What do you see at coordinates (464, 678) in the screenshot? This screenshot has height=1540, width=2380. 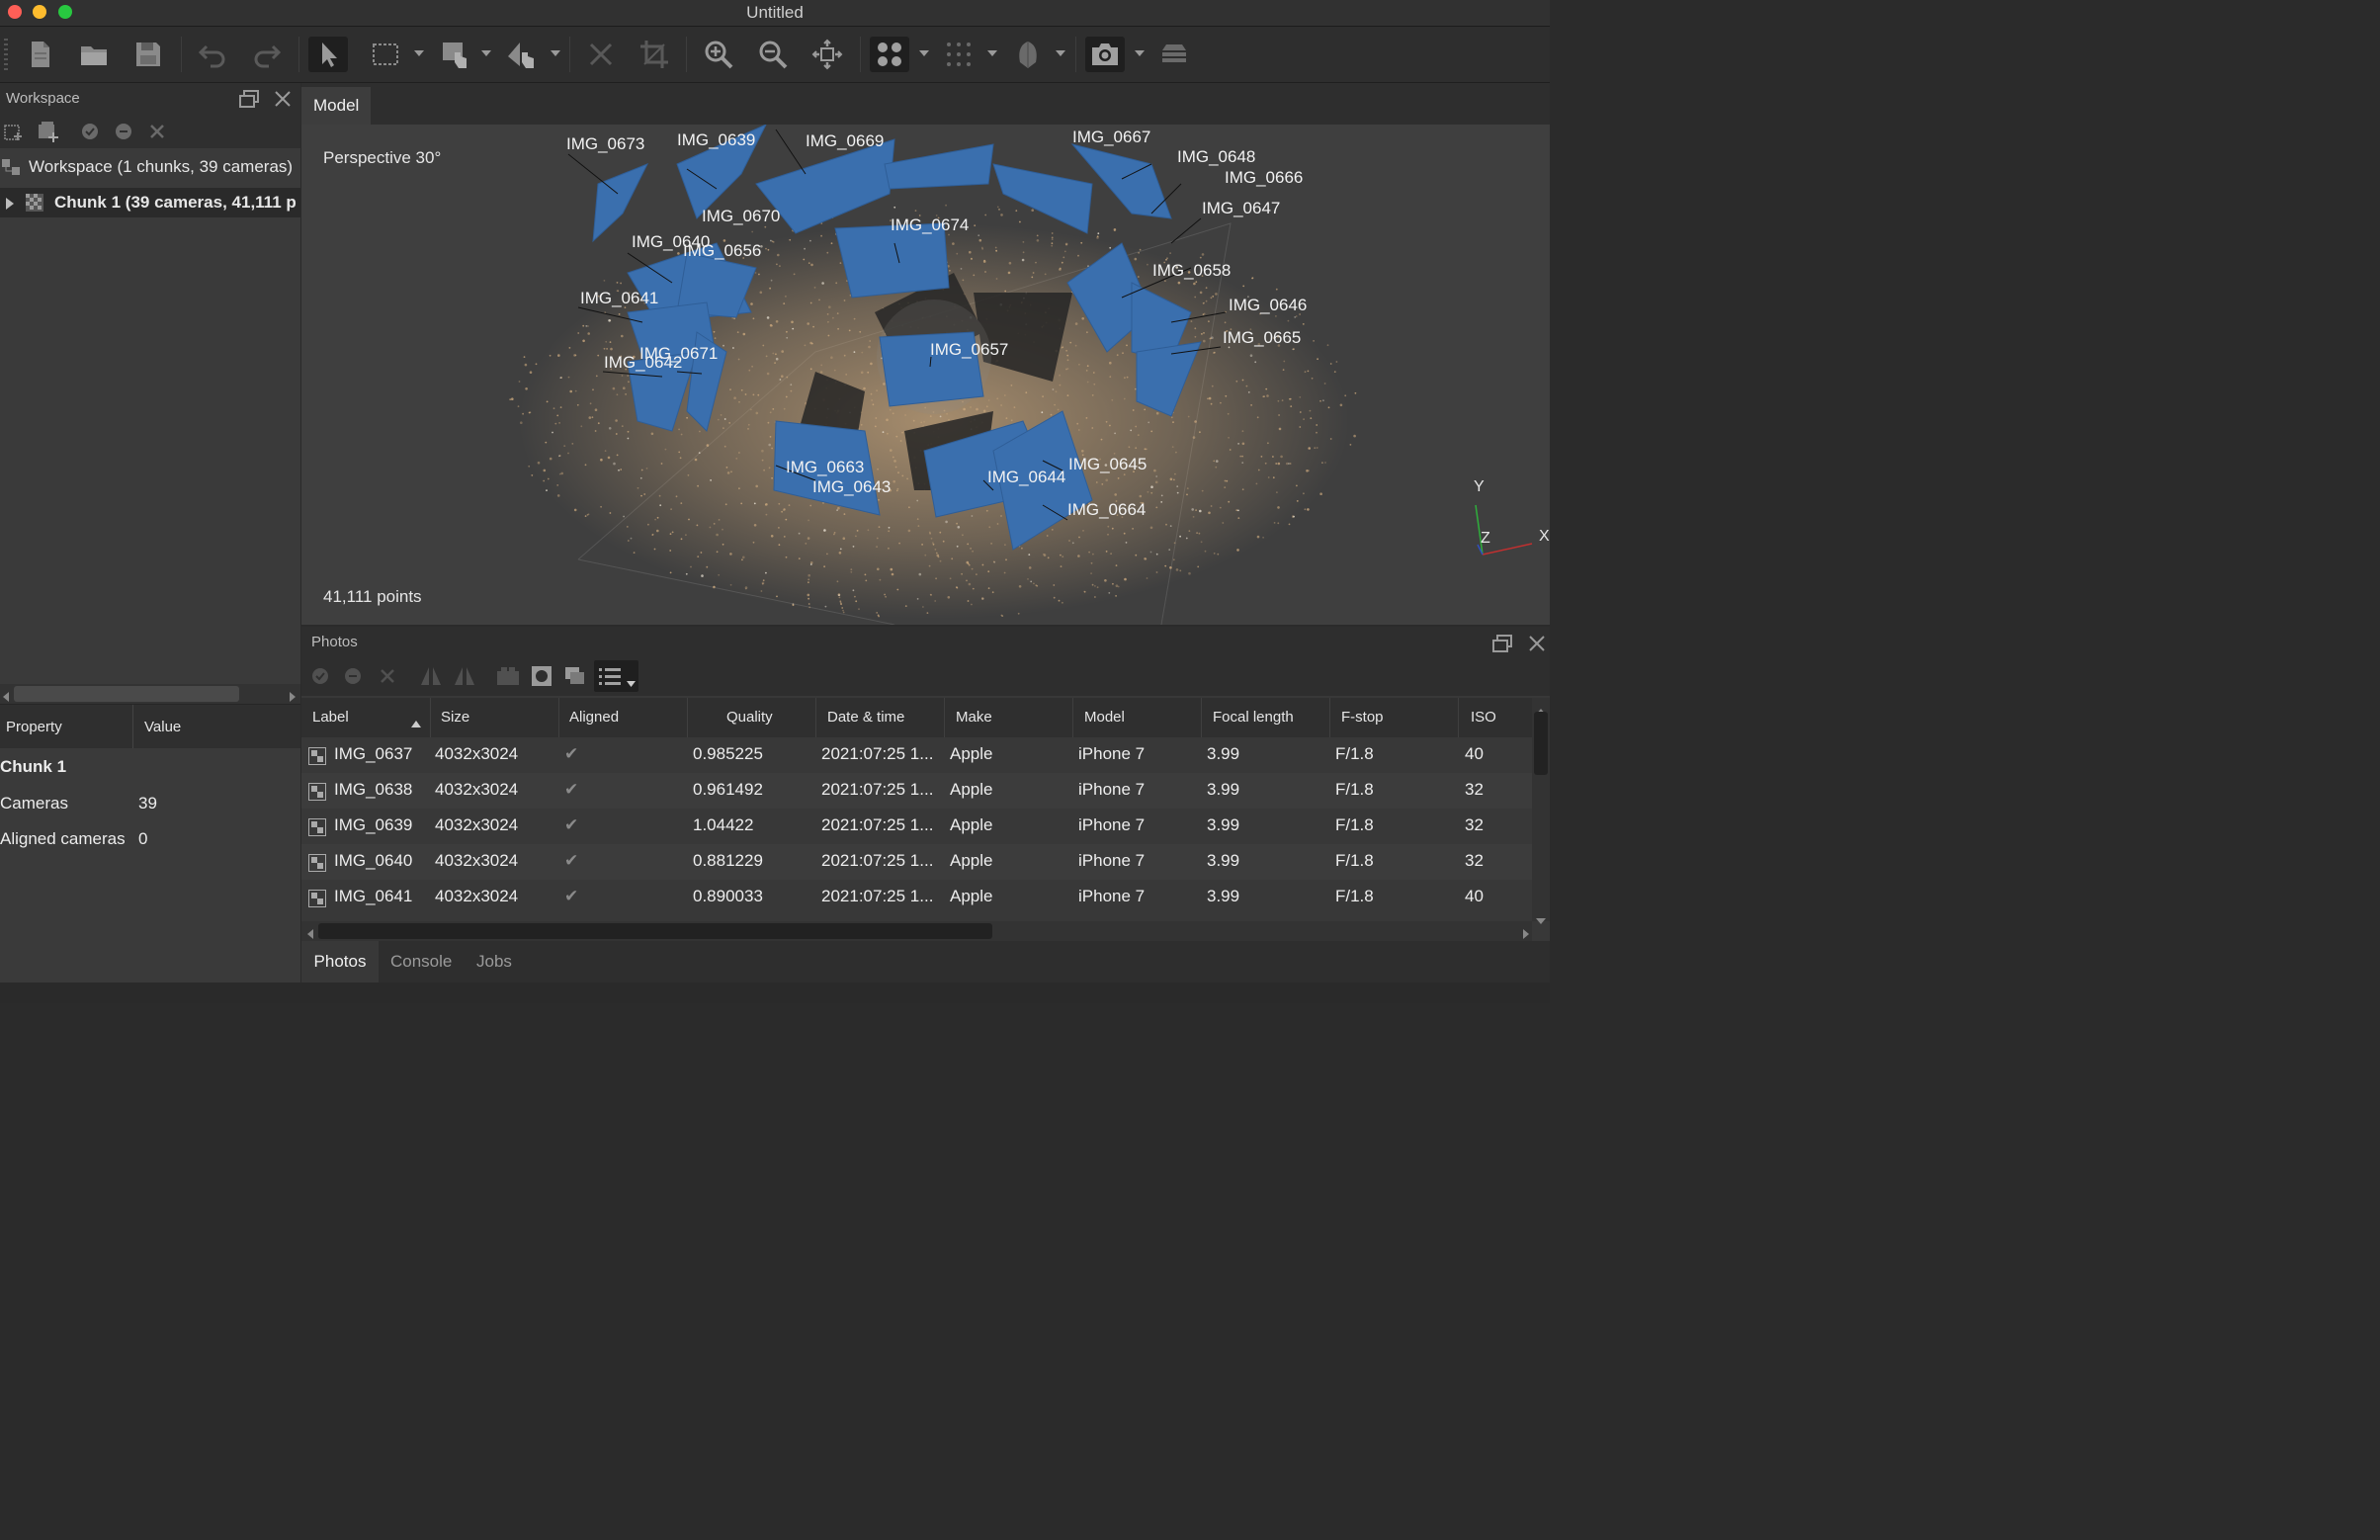 I see `rotate-right-icon` at bounding box center [464, 678].